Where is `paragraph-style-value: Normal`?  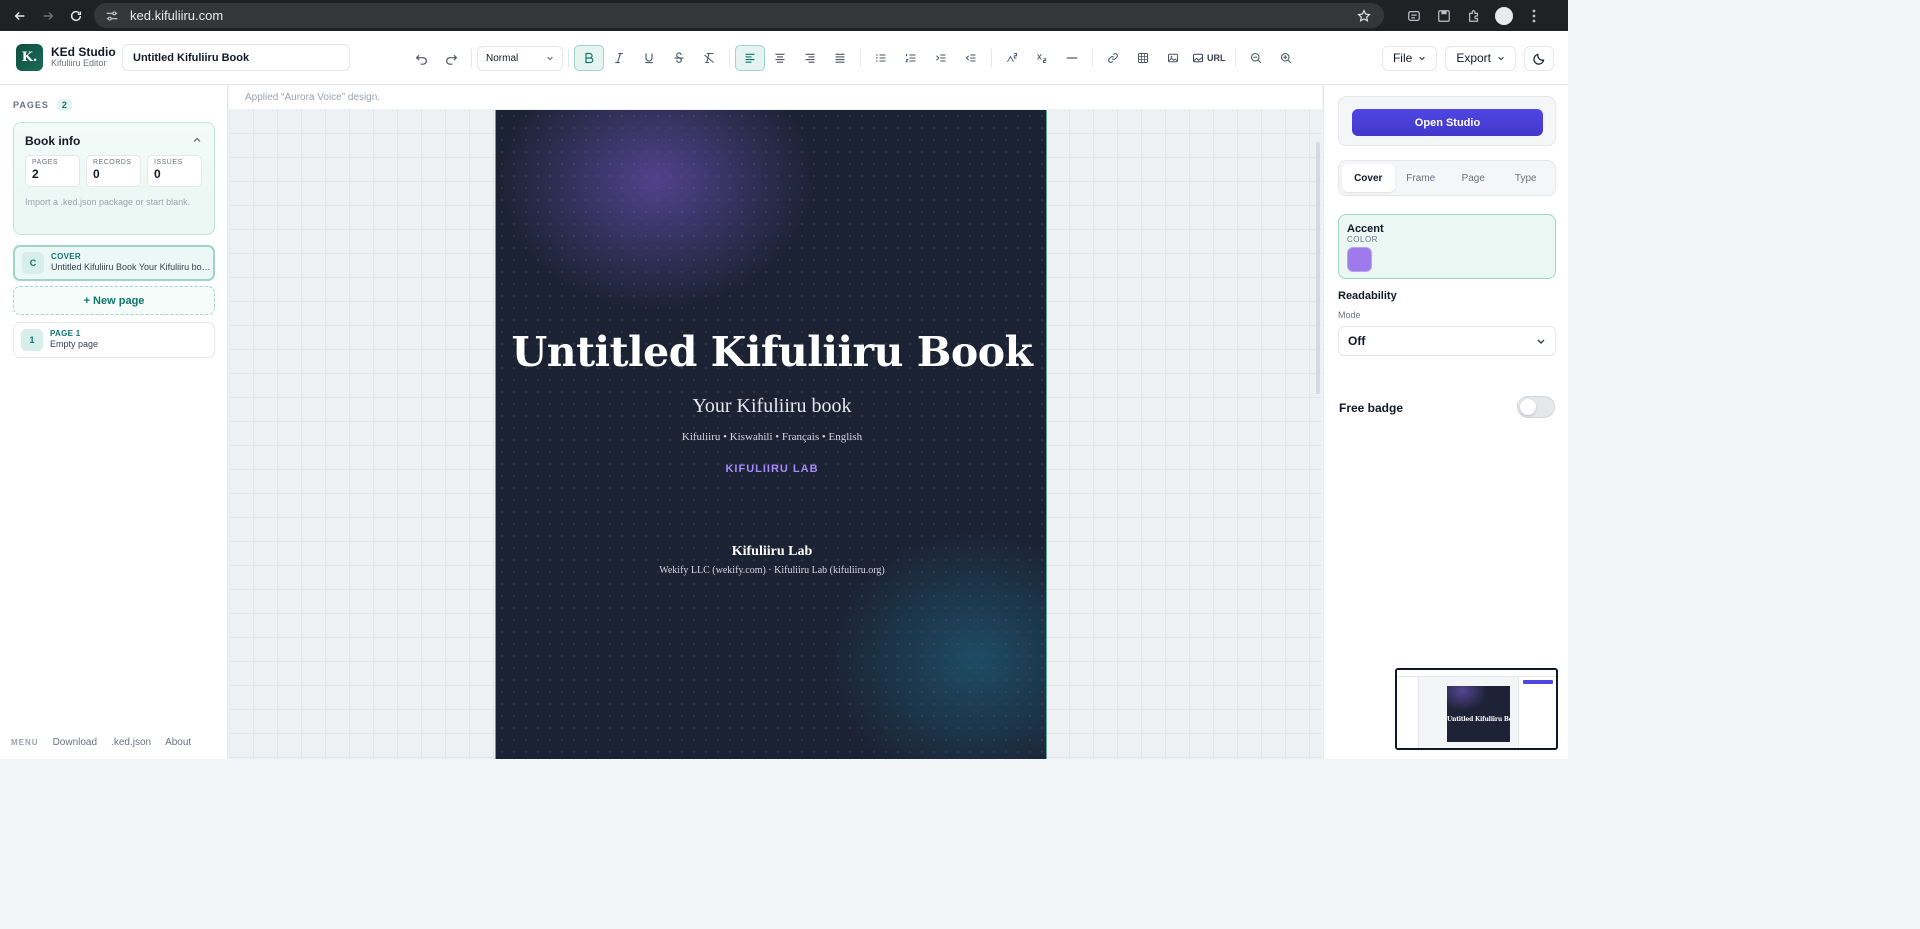
paragraph-style-value: Normal is located at coordinates (502, 58).